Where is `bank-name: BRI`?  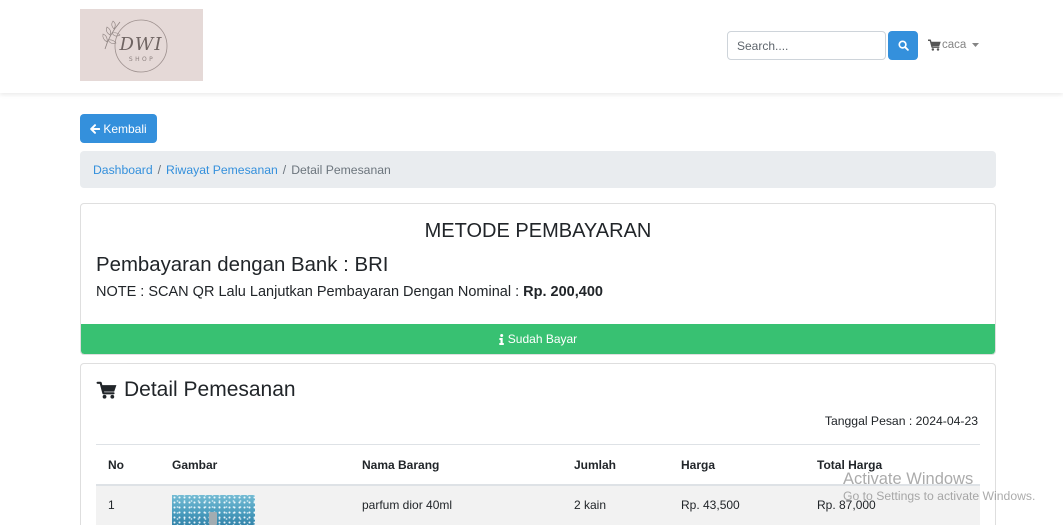 bank-name: BRI is located at coordinates (371, 265).